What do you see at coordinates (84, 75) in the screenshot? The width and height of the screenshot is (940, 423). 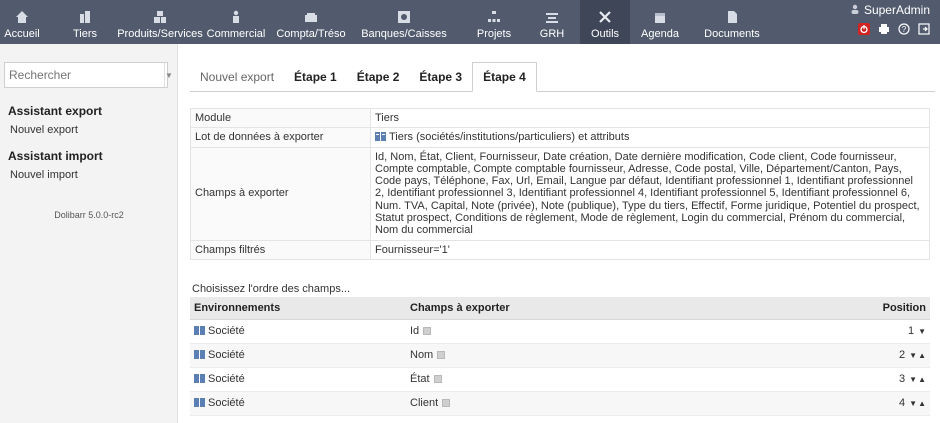 I see `search-input` at bounding box center [84, 75].